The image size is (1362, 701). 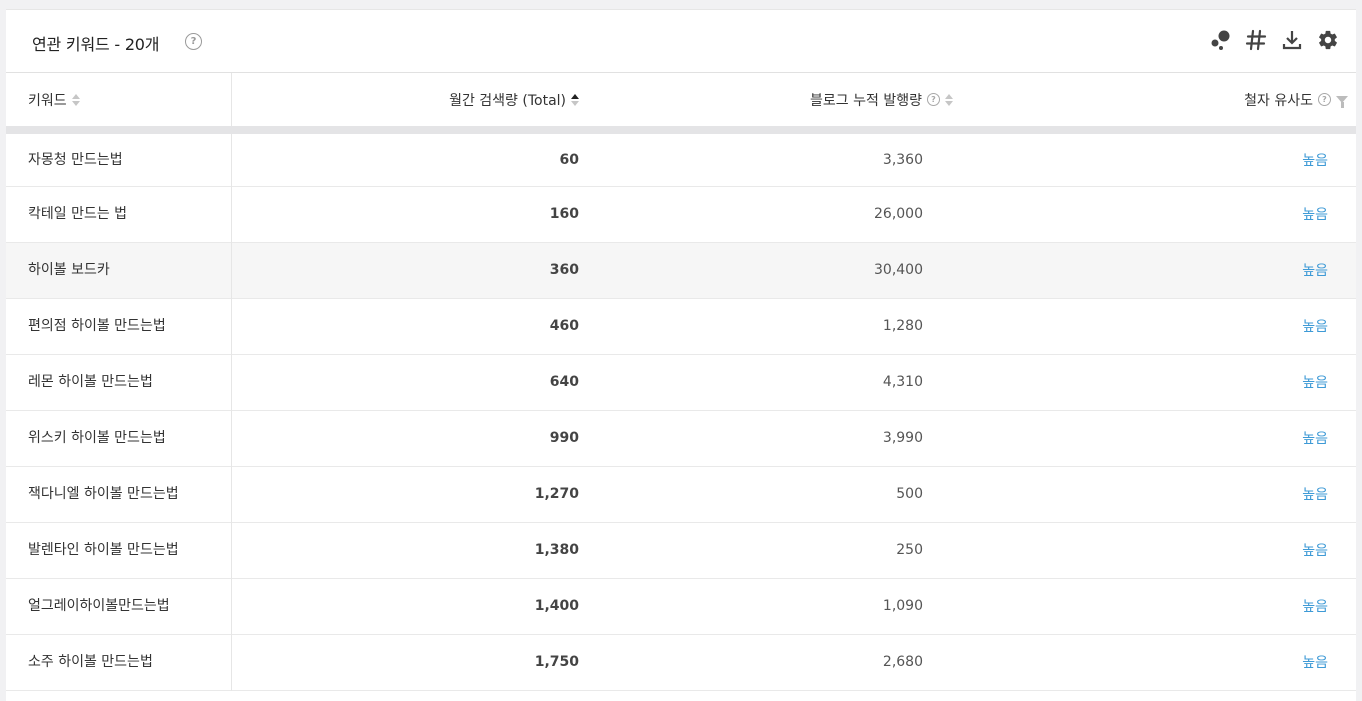 What do you see at coordinates (866, 100) in the screenshot?
I see `column-label: 블로그 누적 발행량` at bounding box center [866, 100].